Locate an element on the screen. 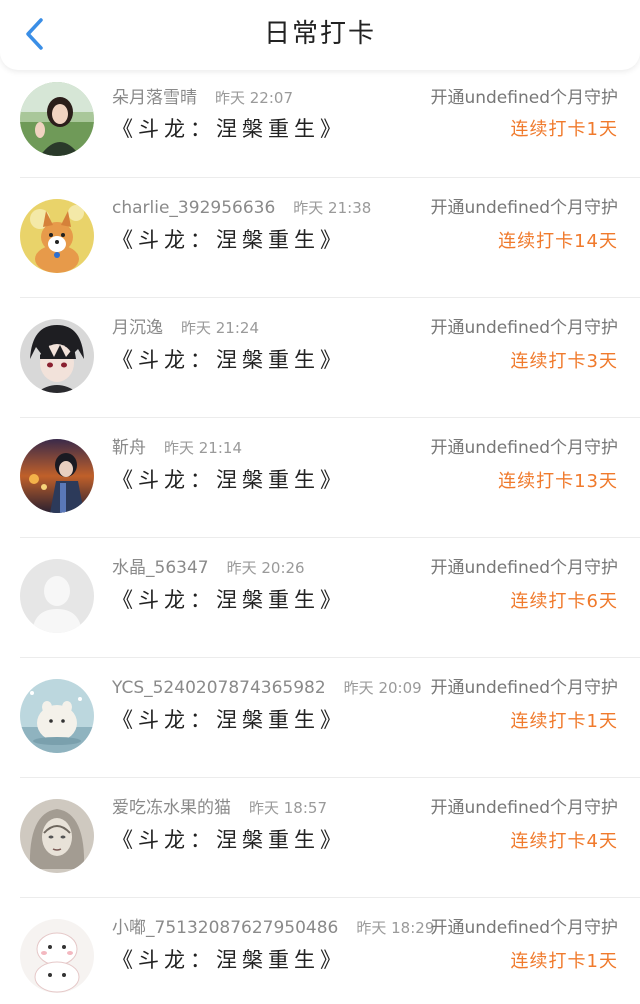  user-line: 靳舟 昨天 21:14 is located at coordinates (177, 448).